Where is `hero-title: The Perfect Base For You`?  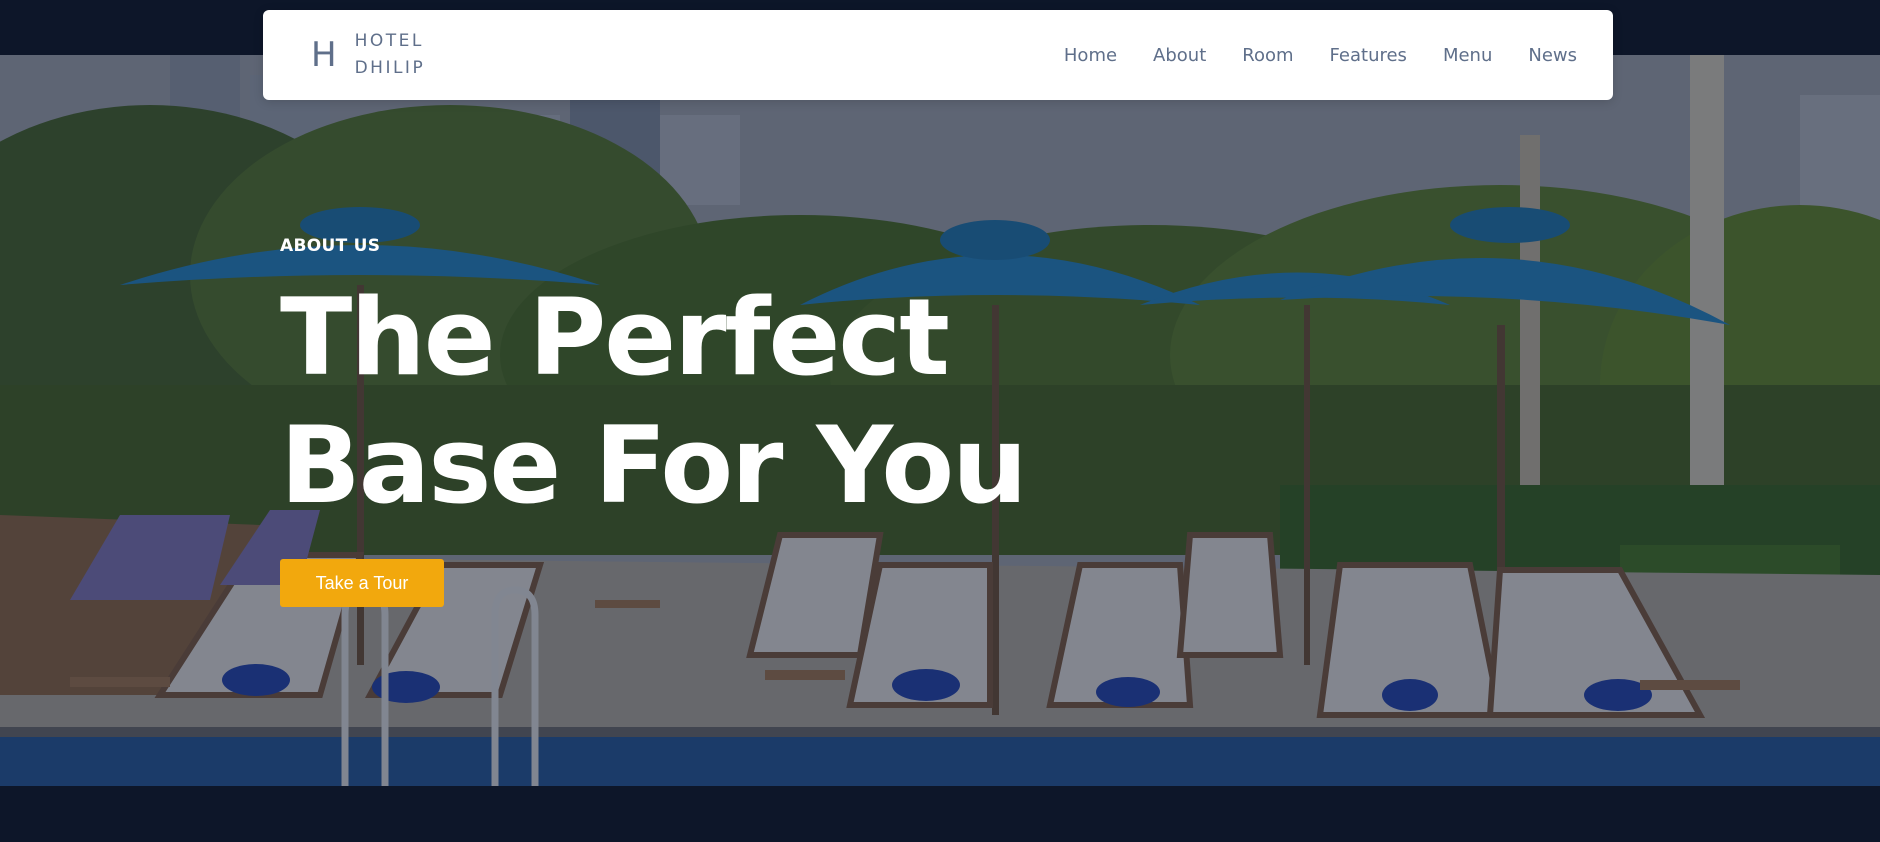
hero-title: The Perfect Base For You is located at coordinates (654, 402).